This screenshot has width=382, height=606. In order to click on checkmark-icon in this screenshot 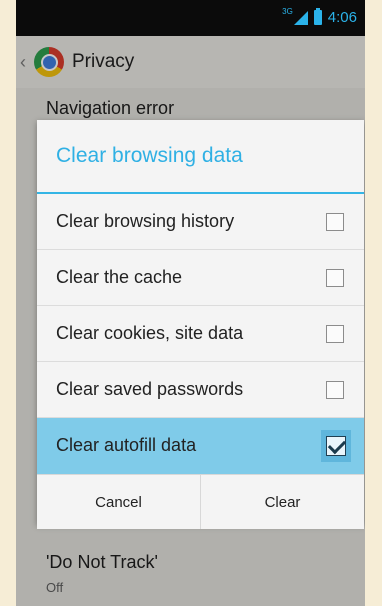, I will do `click(336, 445)`.